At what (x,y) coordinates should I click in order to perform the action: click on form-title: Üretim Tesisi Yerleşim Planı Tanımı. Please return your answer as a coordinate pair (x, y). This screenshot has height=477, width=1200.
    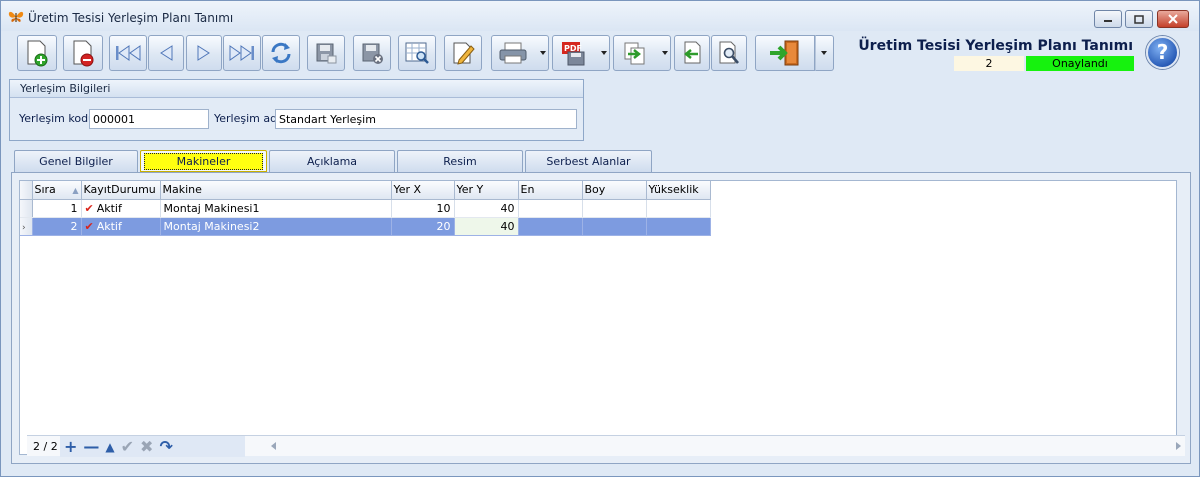
    Looking at the image, I should click on (995, 46).